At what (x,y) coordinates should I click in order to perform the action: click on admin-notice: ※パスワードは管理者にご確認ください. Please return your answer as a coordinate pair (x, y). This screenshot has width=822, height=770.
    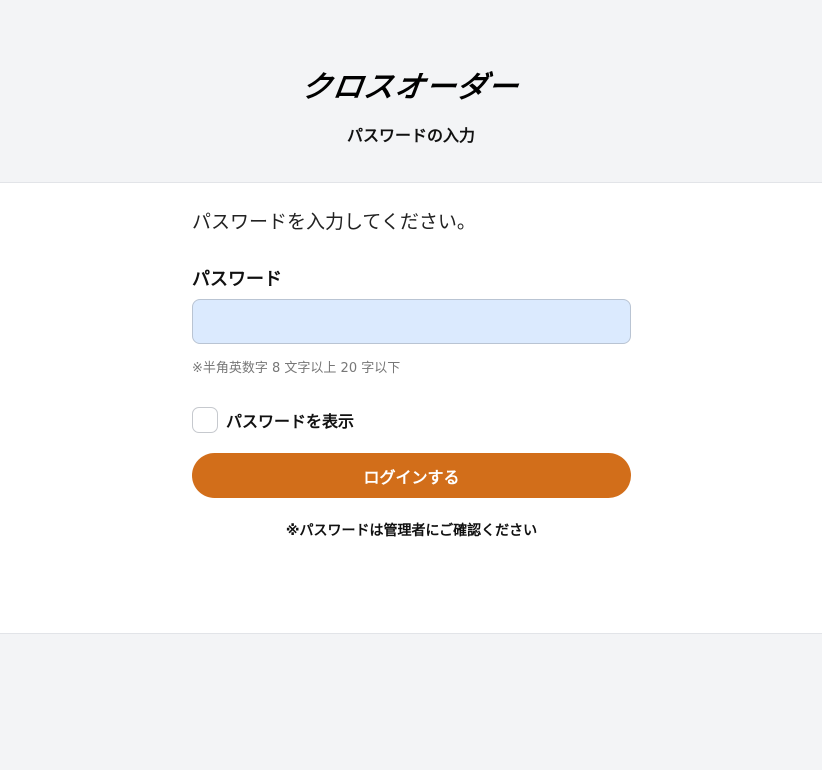
    Looking at the image, I should click on (411, 531).